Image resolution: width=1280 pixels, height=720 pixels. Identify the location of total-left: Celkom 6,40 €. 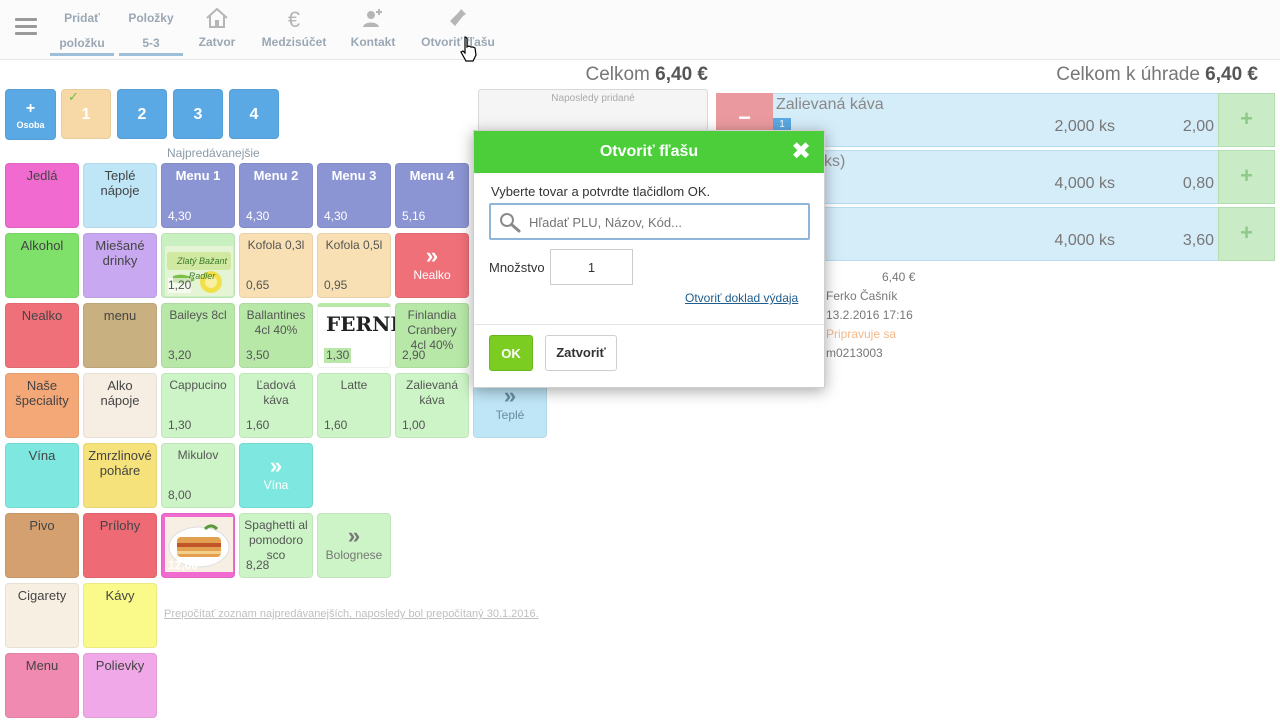
(594, 75).